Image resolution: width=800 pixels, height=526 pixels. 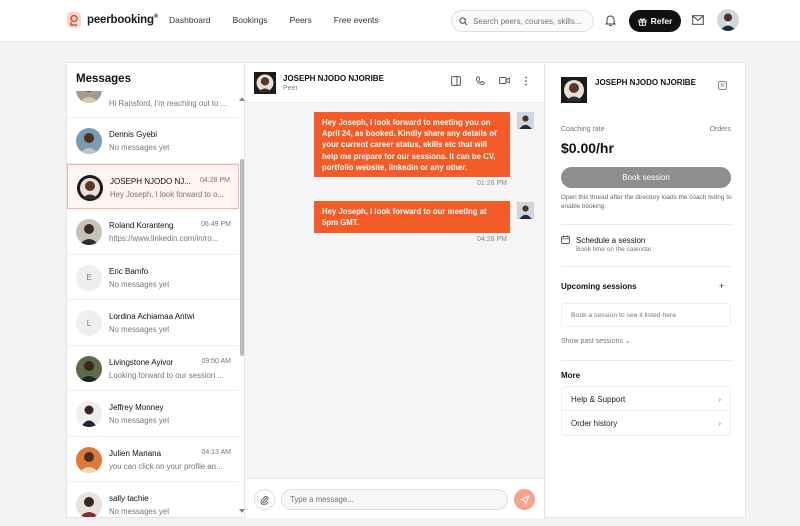 What do you see at coordinates (250, 20) in the screenshot?
I see `nav-link-bookings: Bookings` at bounding box center [250, 20].